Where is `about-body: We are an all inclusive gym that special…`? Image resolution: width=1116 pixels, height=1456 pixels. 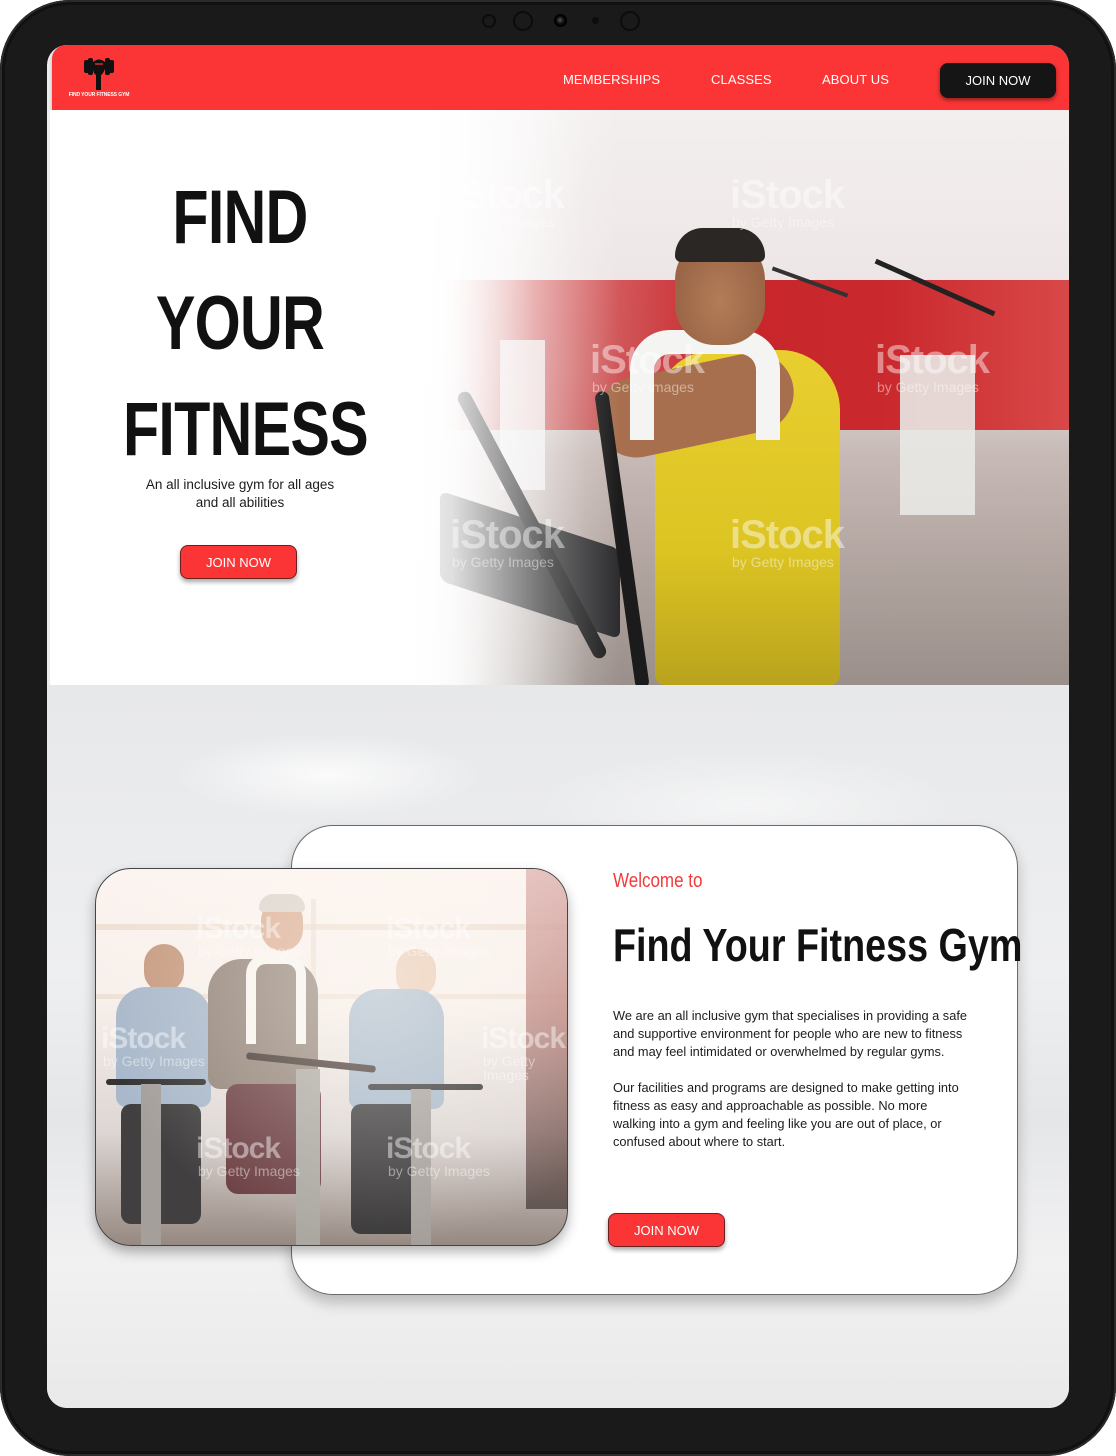 about-body: We are an all inclusive gym that special… is located at coordinates (793, 1088).